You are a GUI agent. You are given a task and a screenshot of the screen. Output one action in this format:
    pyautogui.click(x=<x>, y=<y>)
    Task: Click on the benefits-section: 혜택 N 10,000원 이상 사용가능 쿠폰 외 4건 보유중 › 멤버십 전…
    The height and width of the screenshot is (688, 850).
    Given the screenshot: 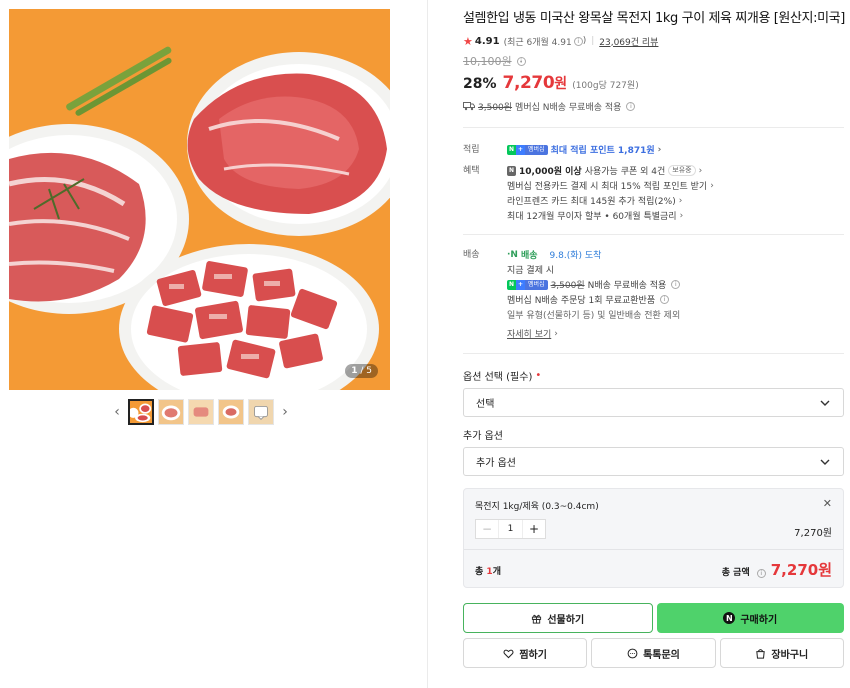 What is the action you would take?
    pyautogui.click(x=653, y=193)
    